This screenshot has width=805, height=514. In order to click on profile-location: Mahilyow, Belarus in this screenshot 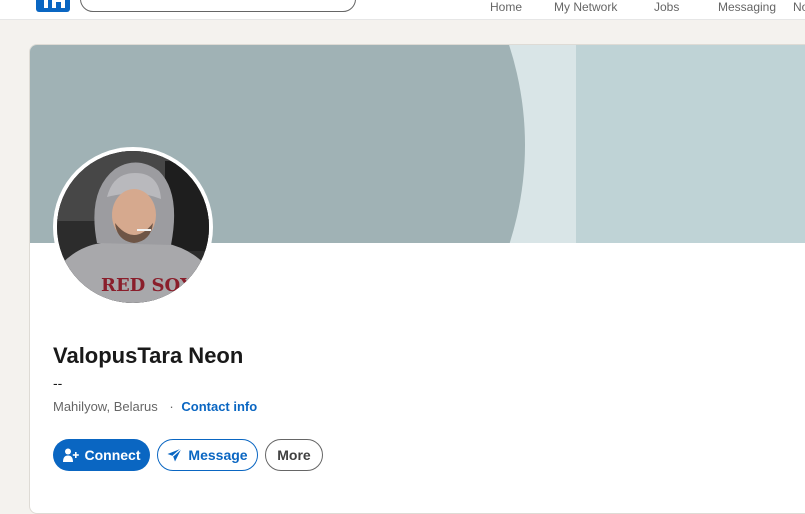, I will do `click(105, 406)`.